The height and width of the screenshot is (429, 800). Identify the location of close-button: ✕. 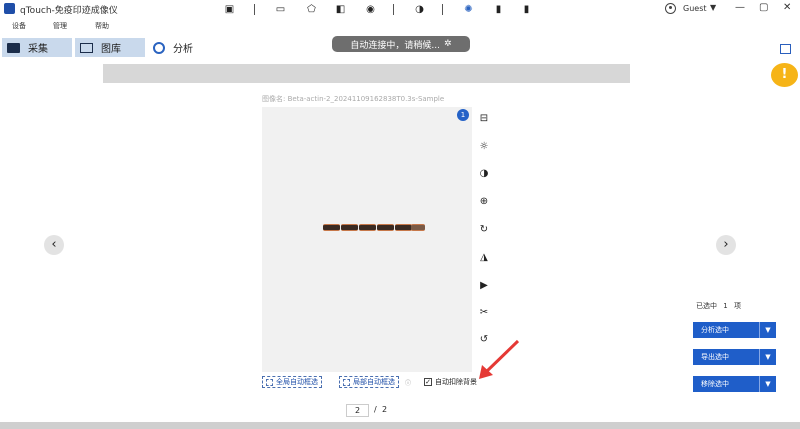
(787, 7).